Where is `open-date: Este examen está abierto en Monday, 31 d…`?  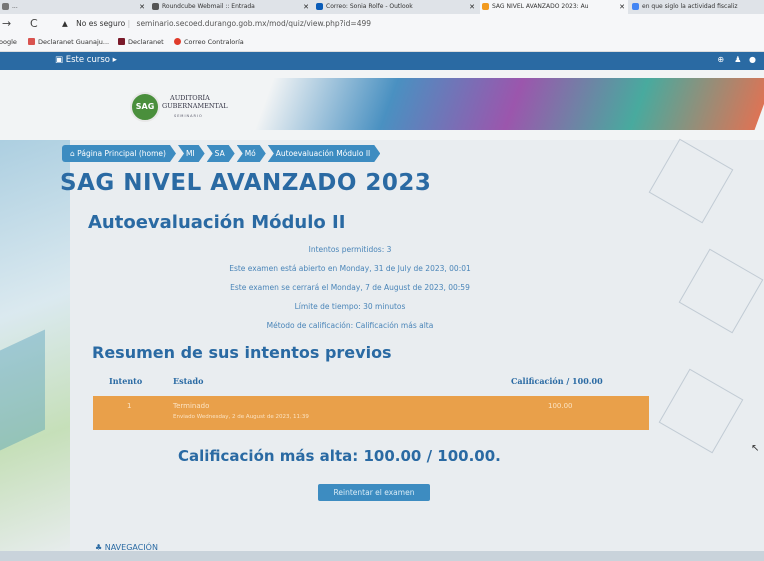
open-date: Este examen está abierto en Monday, 31 d… is located at coordinates (350, 268).